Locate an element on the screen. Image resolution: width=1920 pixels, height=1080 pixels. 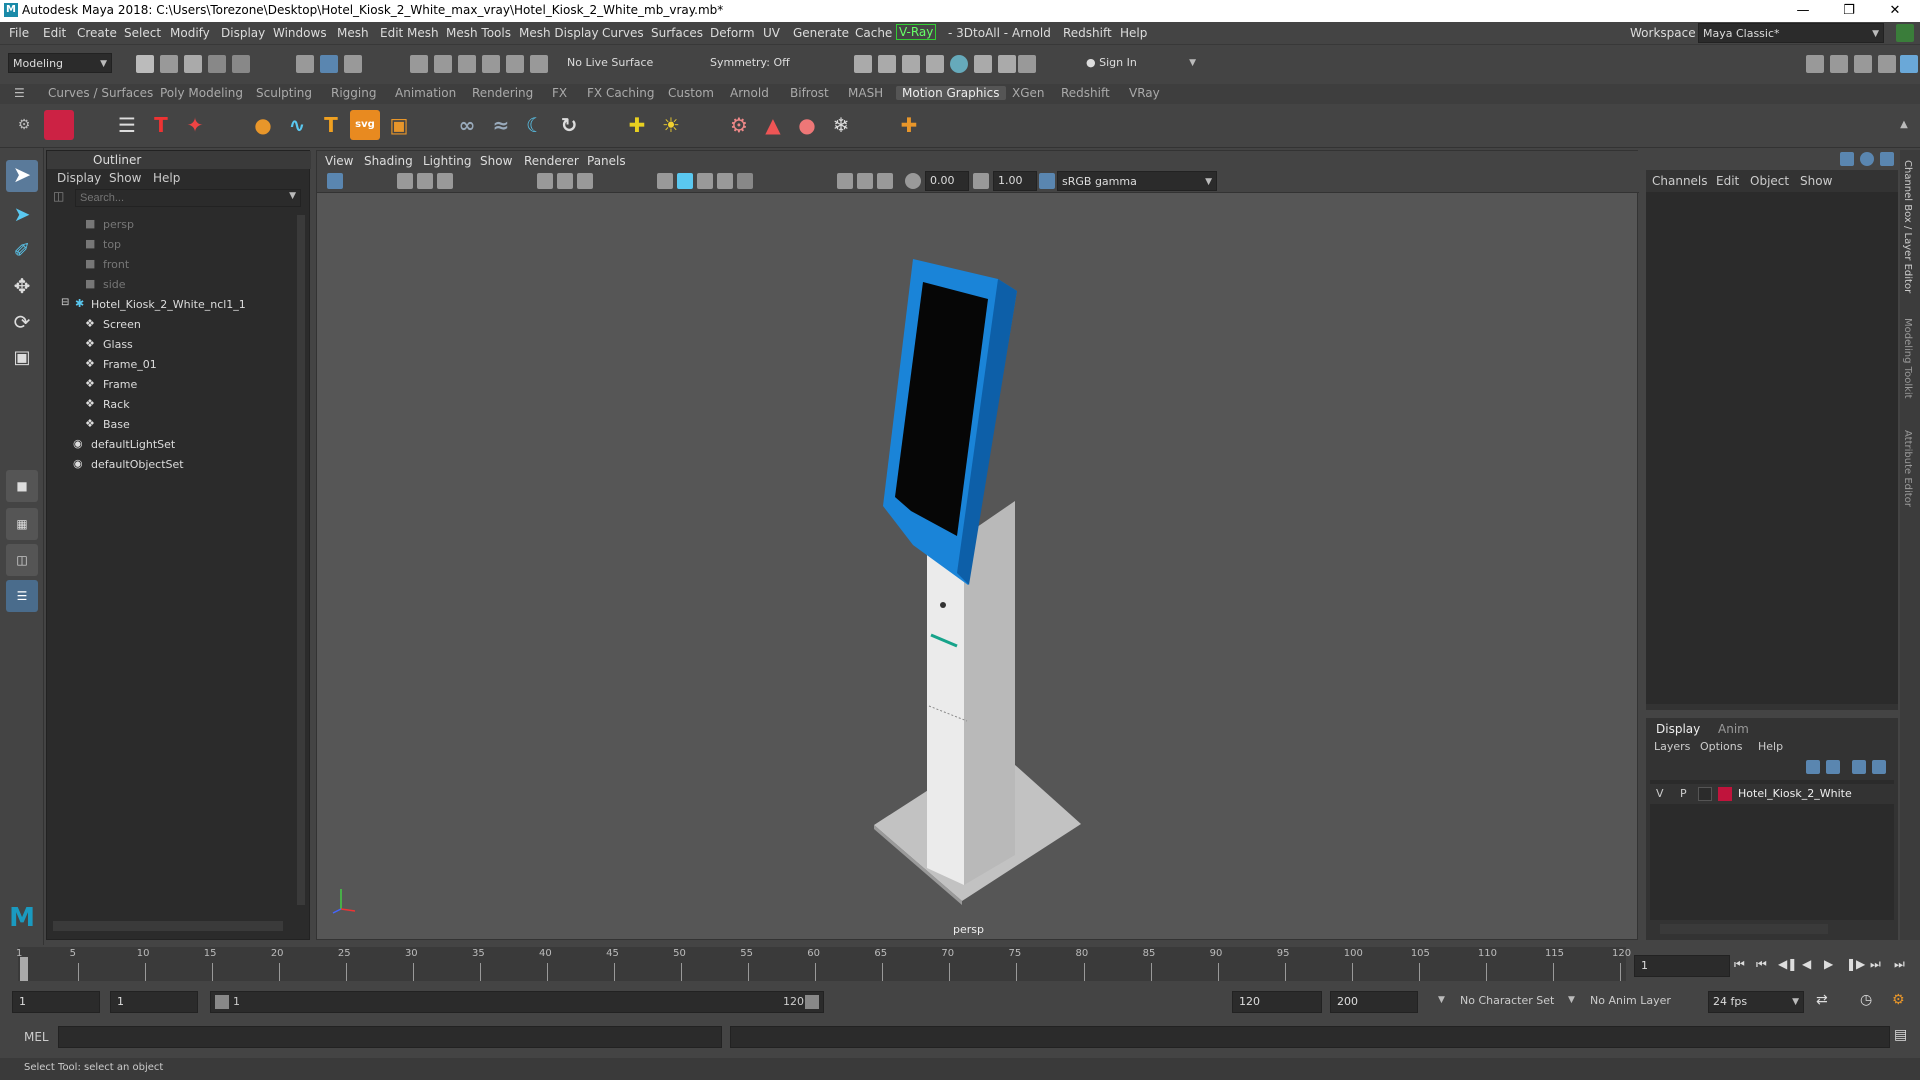
shelf-scroll-icon: ▲ is located at coordinates (1904, 125).